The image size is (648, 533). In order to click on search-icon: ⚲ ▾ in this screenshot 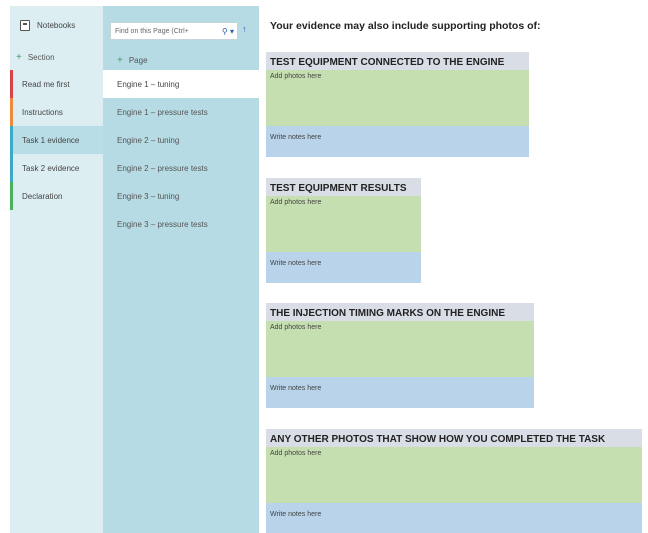, I will do `click(228, 31)`.